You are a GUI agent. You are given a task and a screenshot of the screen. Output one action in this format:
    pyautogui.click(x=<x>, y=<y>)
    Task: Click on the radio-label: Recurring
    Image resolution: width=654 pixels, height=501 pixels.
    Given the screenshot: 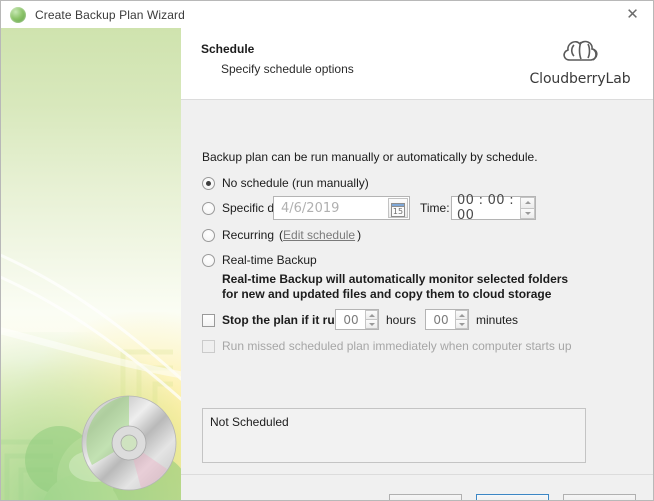 What is the action you would take?
    pyautogui.click(x=248, y=235)
    